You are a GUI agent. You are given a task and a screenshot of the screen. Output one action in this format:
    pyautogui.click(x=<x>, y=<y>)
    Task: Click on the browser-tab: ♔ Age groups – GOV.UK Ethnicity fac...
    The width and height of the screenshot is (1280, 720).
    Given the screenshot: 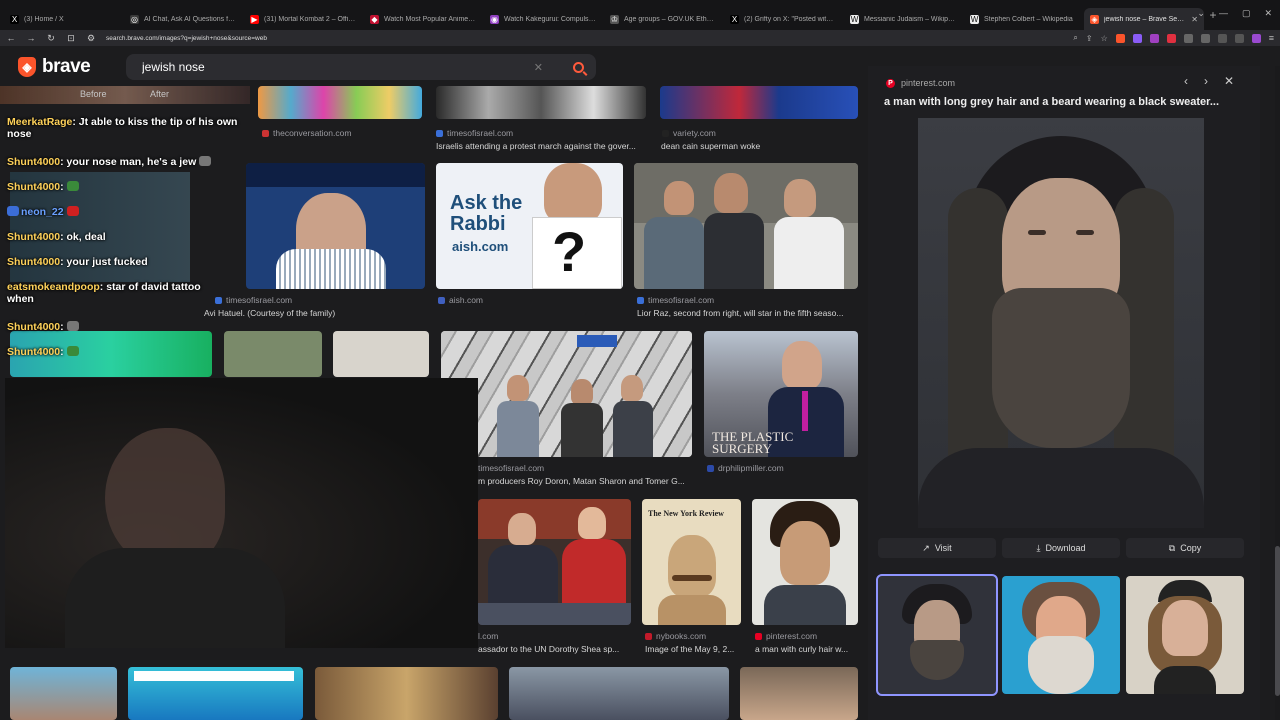 What is the action you would take?
    pyautogui.click(x=663, y=19)
    